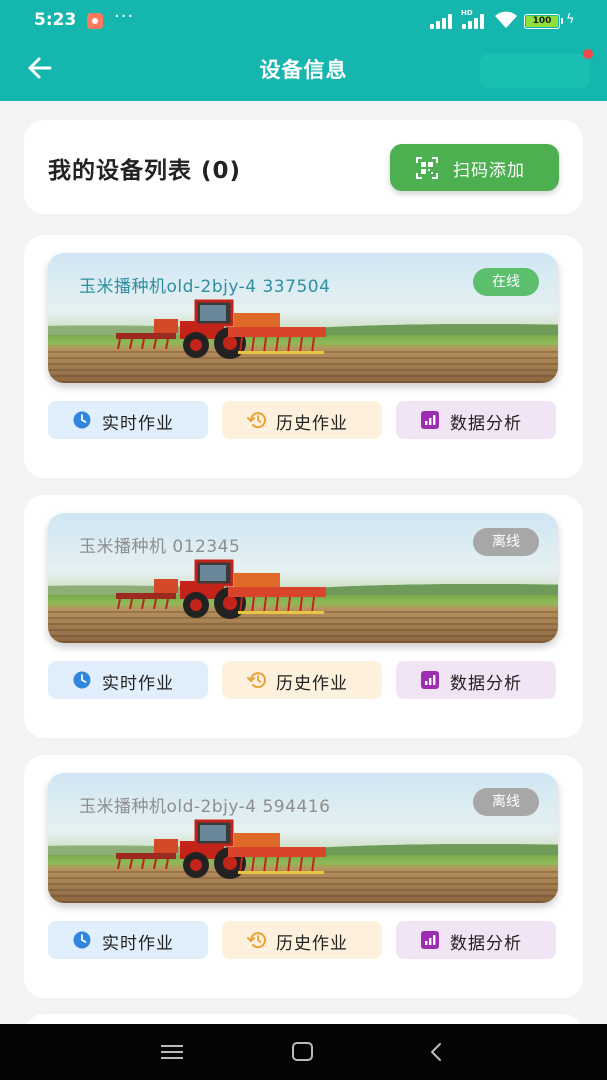 The width and height of the screenshot is (607, 1080). I want to click on system-navigation-bar, so click(303, 1052).